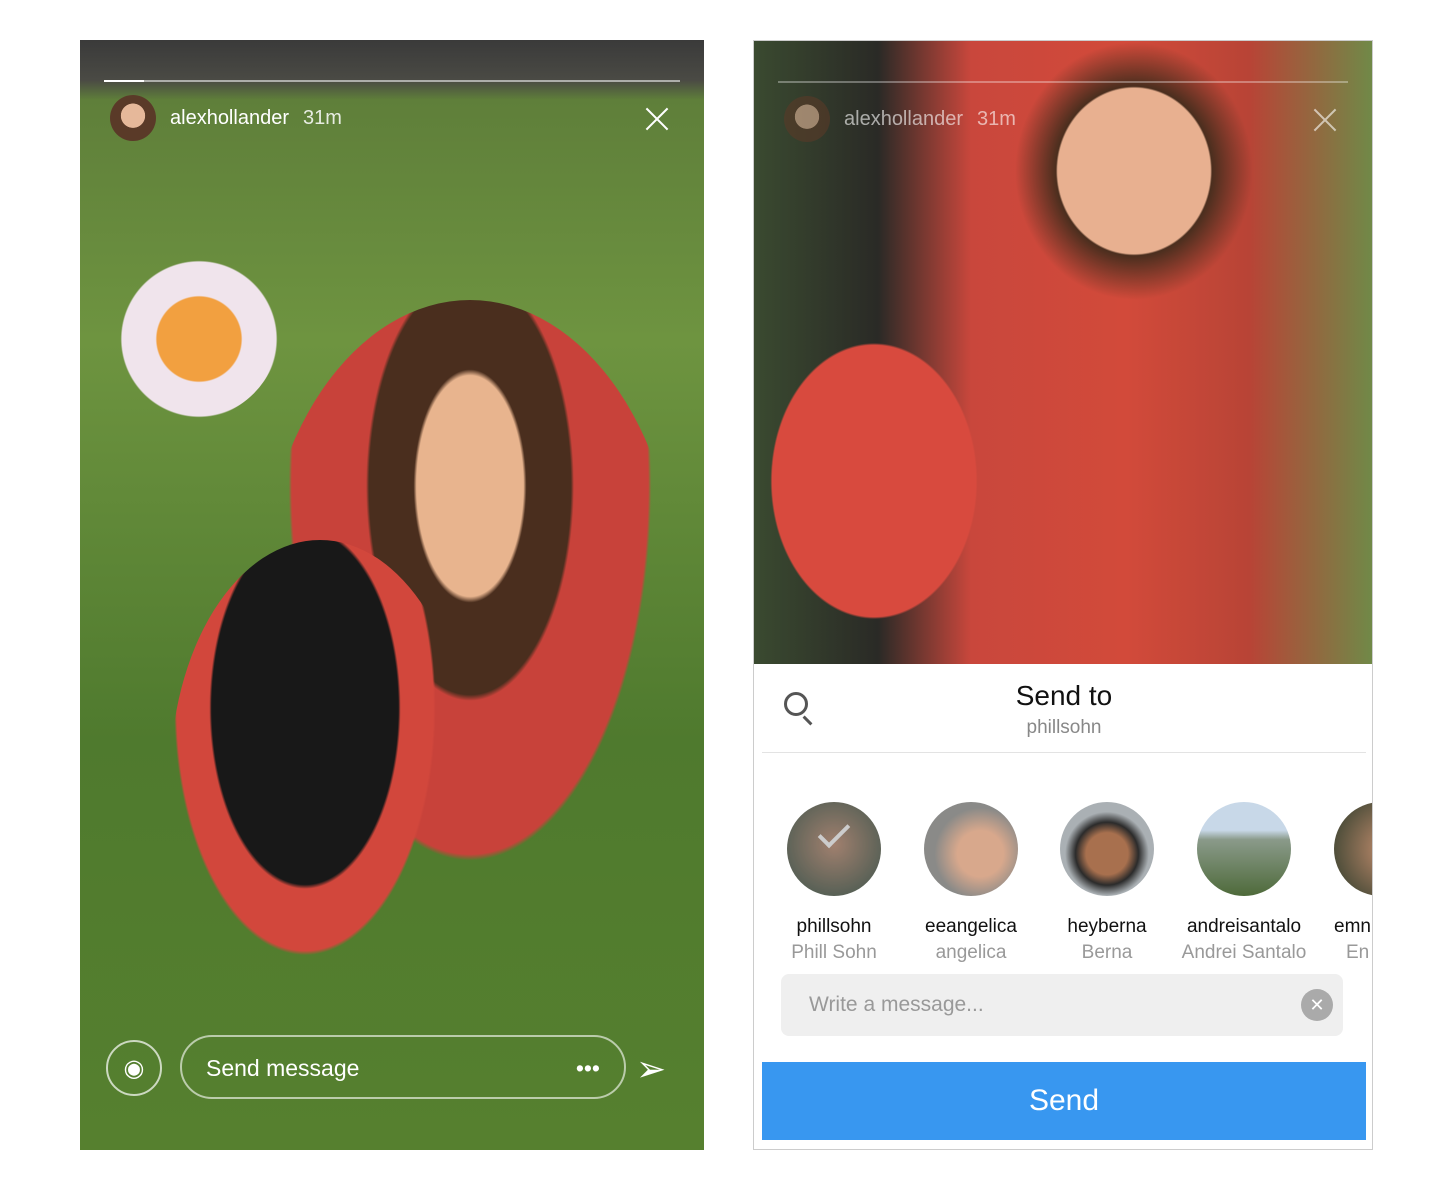  I want to click on contact-username: phillsohn, so click(834, 926).